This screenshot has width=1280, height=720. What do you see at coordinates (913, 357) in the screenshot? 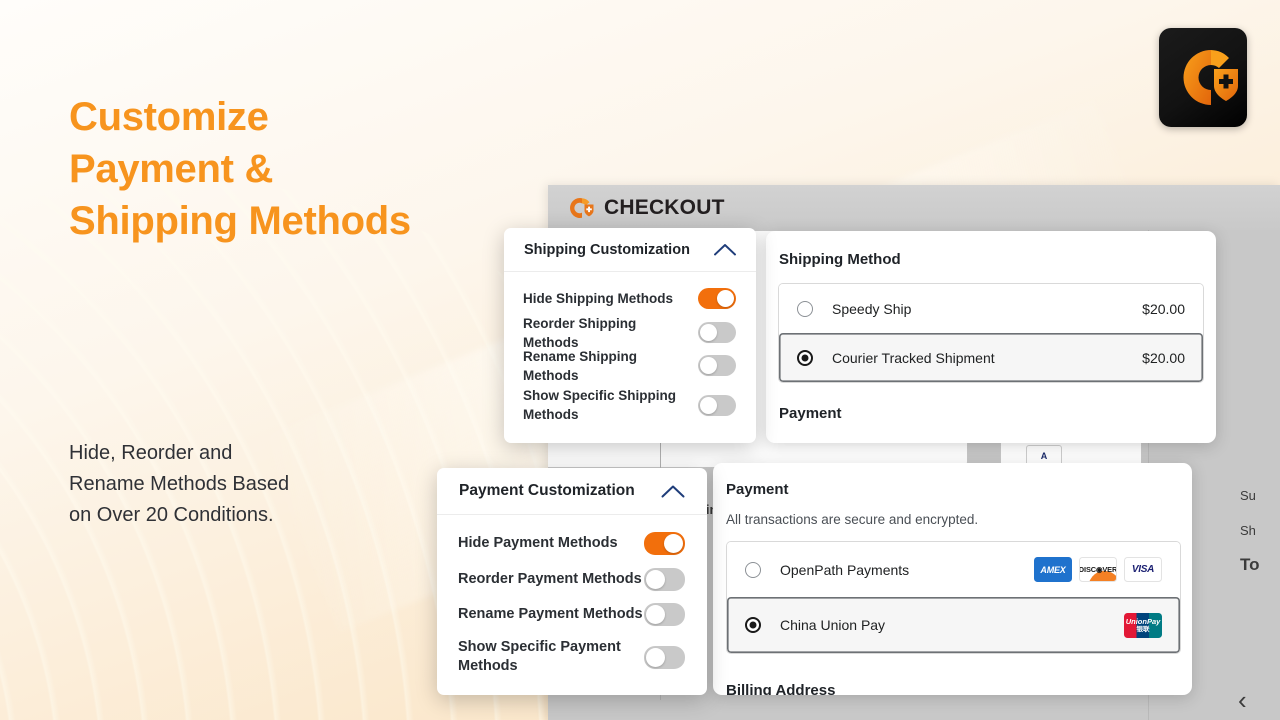
I see `shipping-option-label: Courier Tracked Shipment` at bounding box center [913, 357].